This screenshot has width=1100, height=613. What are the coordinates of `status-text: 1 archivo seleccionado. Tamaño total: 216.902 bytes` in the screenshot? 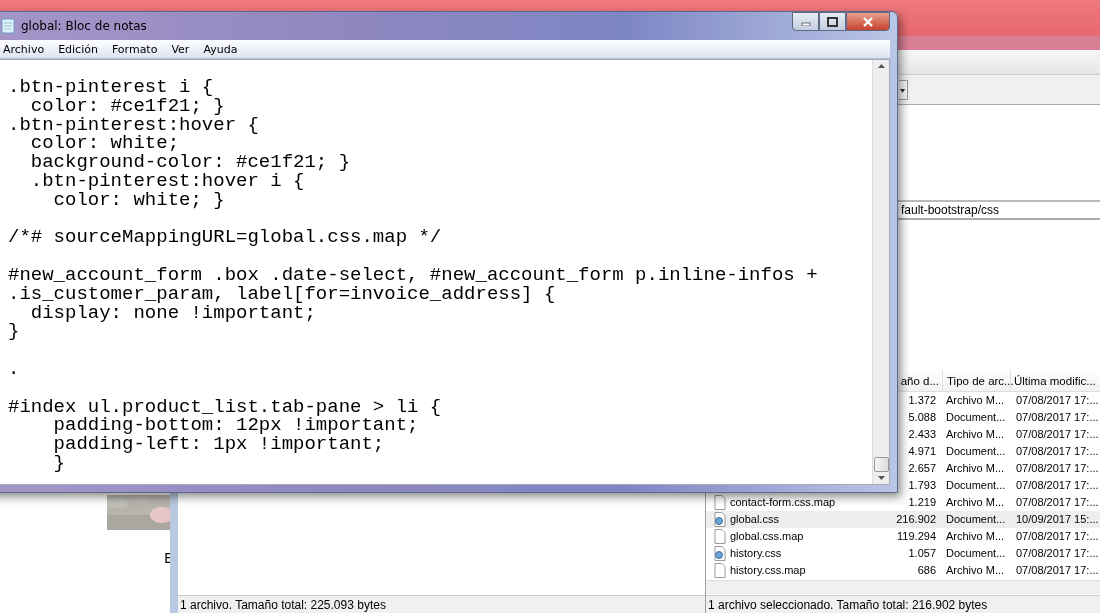 It's located at (903, 604).